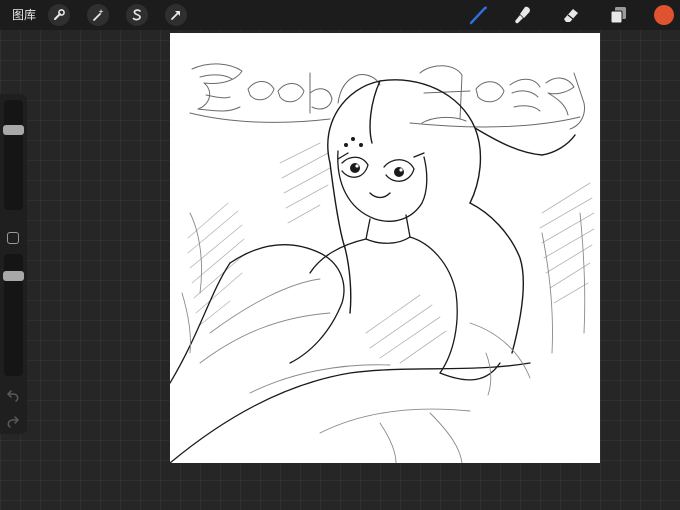 Image resolution: width=680 pixels, height=510 pixels. I want to click on arrow-cursor-icon, so click(175, 15).